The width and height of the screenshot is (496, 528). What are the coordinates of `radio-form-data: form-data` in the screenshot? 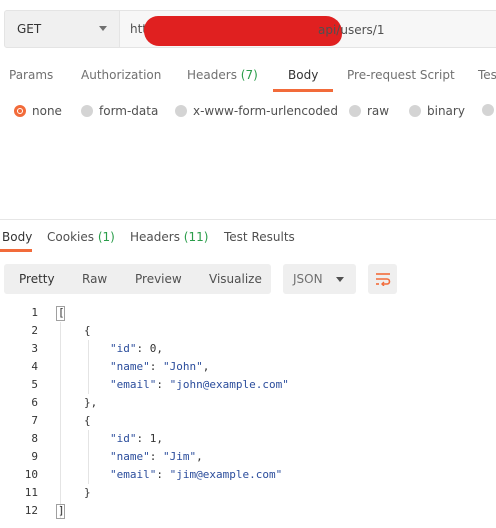 It's located at (119, 111).